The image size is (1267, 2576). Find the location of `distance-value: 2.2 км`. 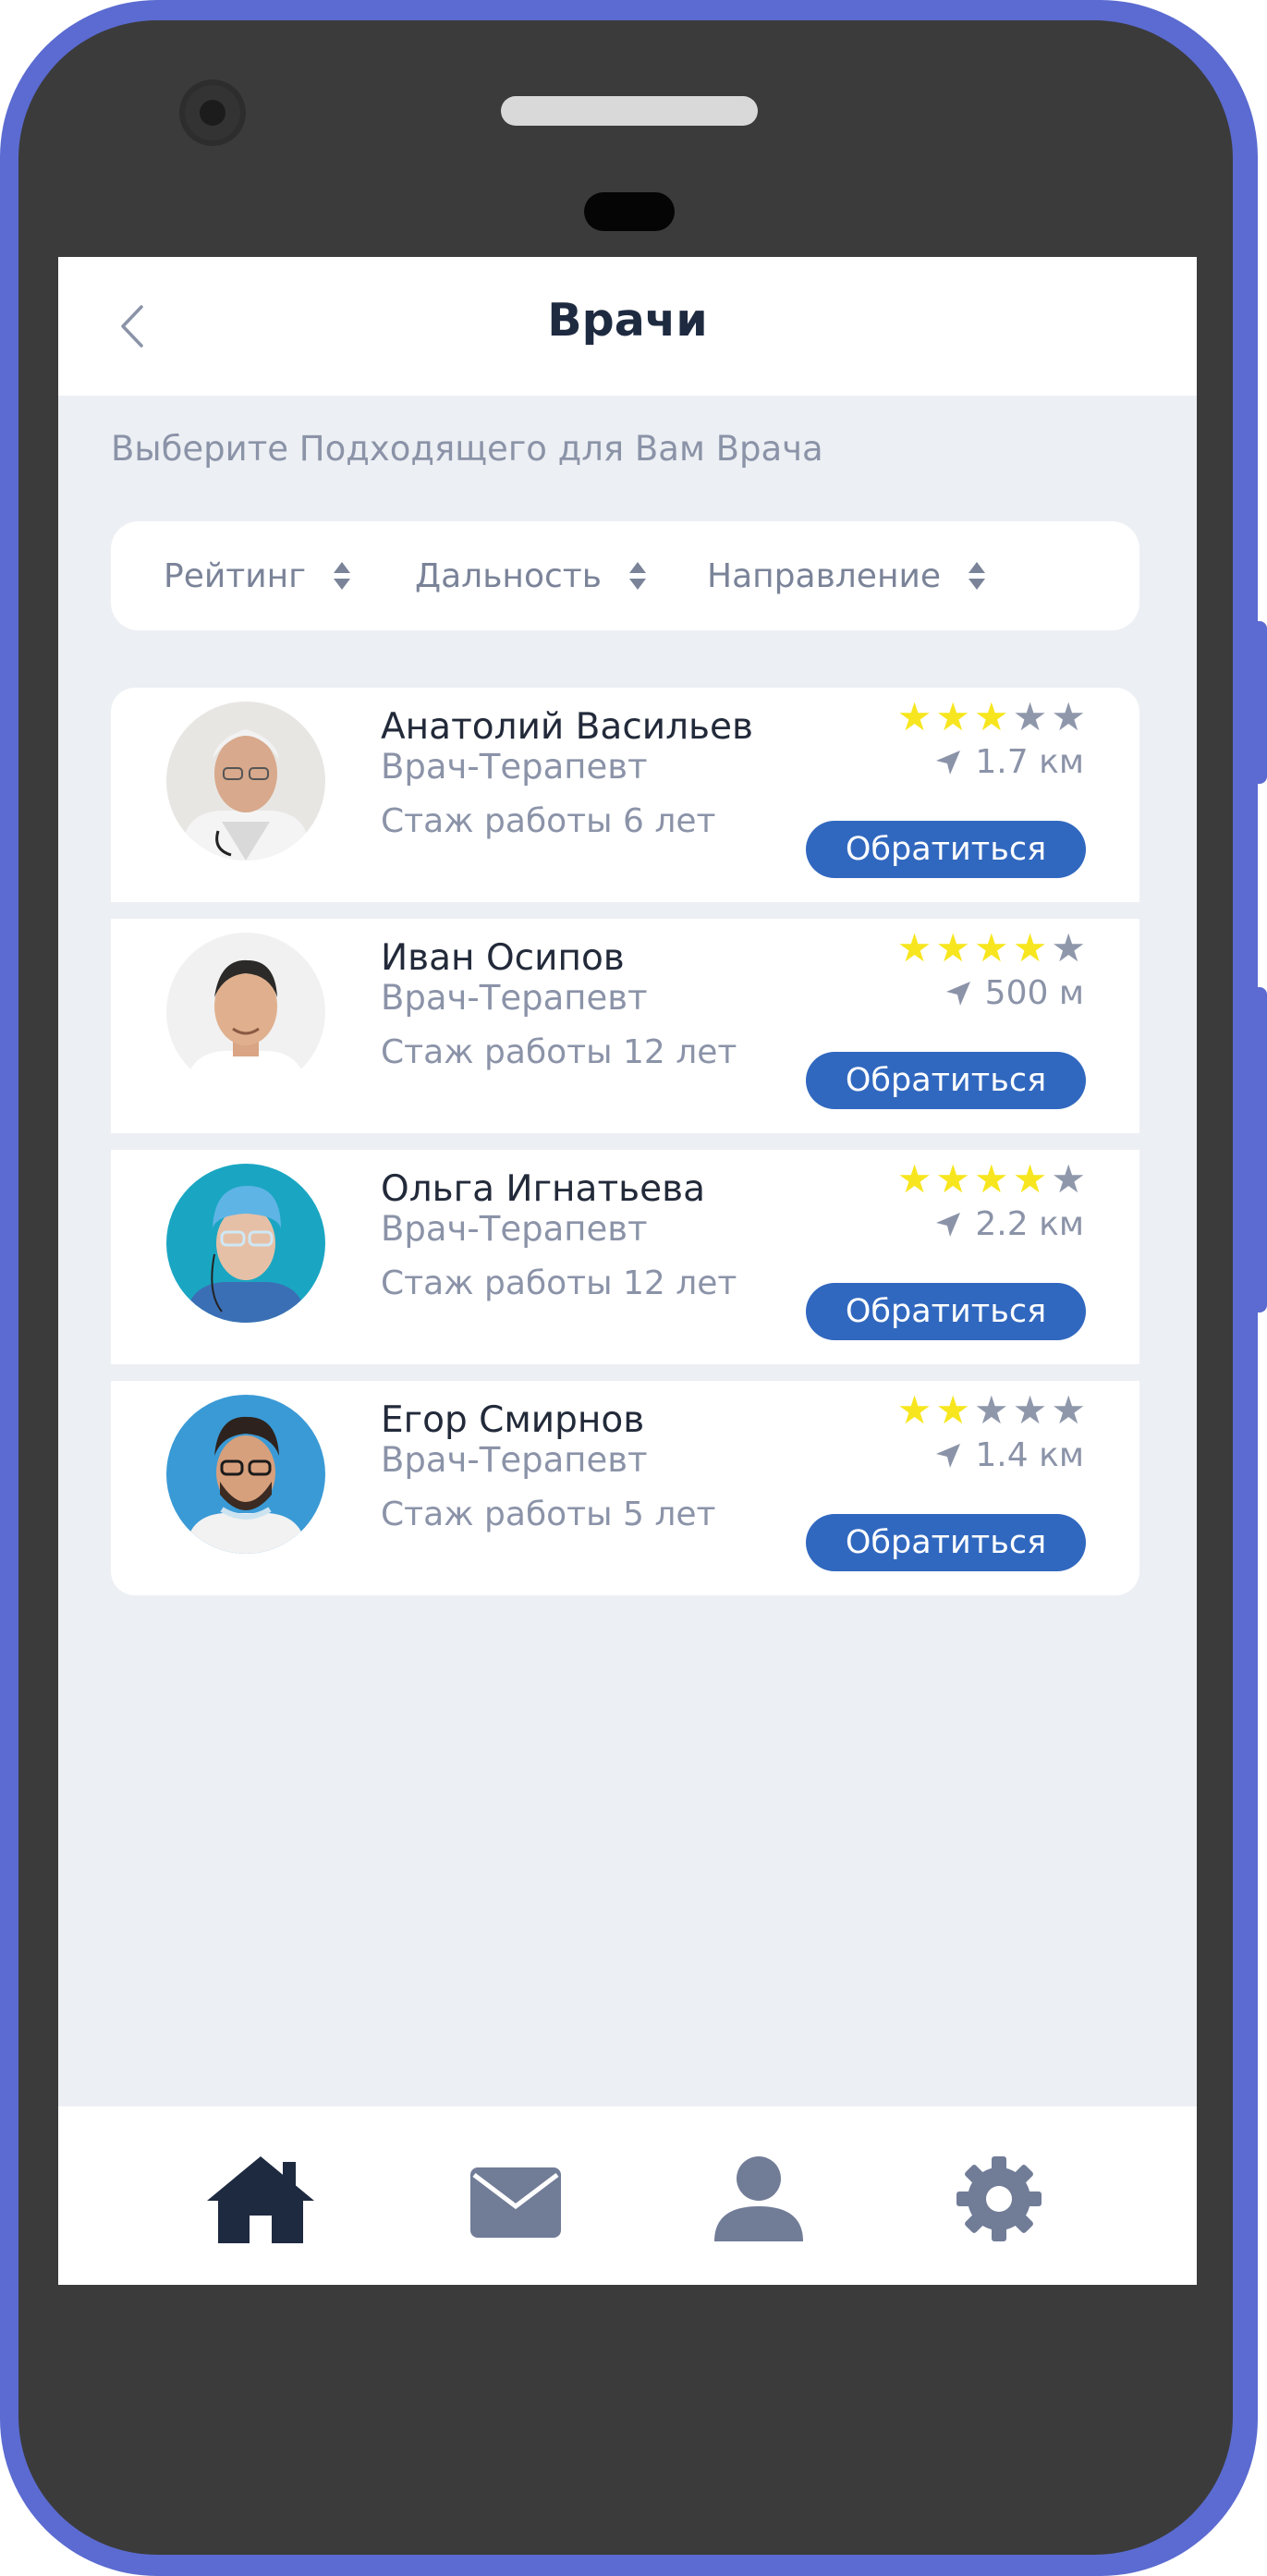

distance-value: 2.2 км is located at coordinates (1029, 1224).